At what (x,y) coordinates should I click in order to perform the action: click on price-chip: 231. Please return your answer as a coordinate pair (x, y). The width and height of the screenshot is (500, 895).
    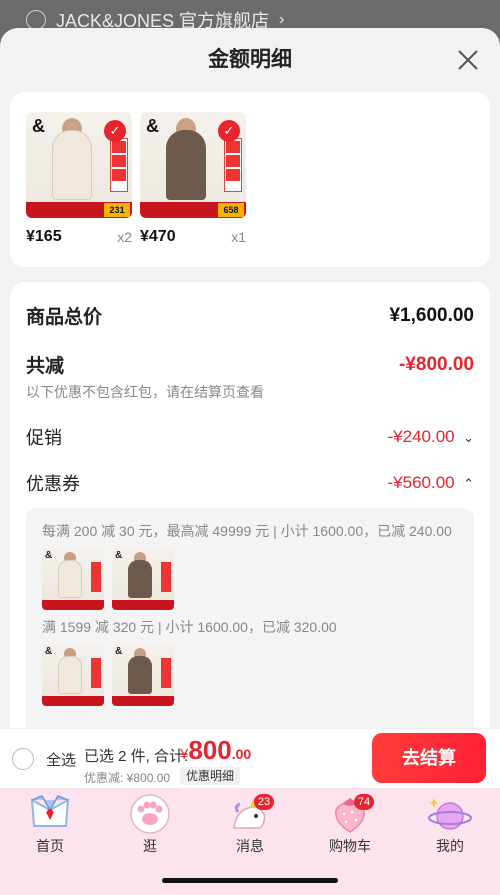
    Looking at the image, I should click on (117, 210).